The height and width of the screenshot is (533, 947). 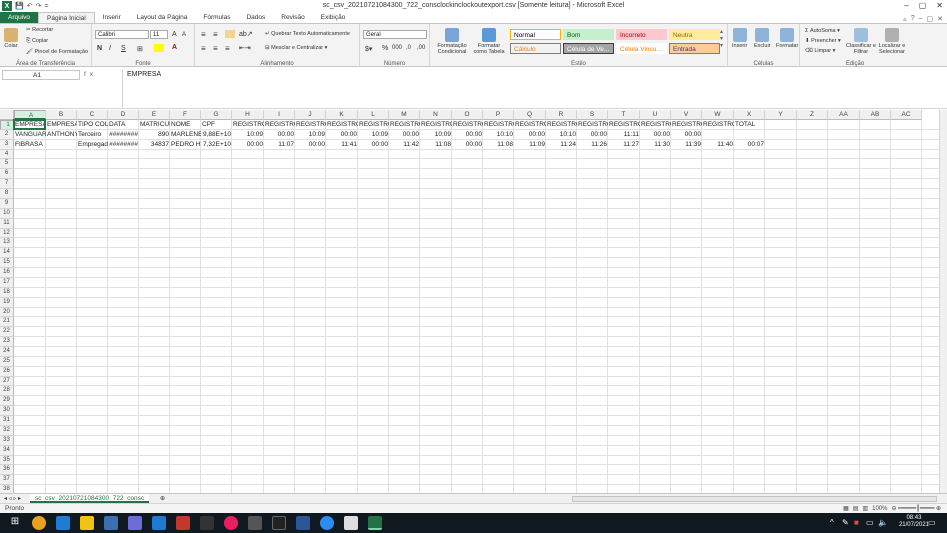 What do you see at coordinates (154, 145) in the screenshot?
I see `cell-e3: 34837` at bounding box center [154, 145].